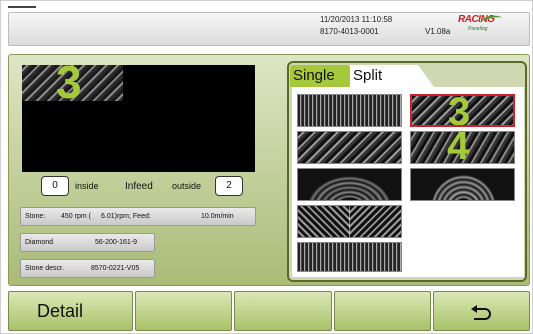 The image size is (533, 334). What do you see at coordinates (87, 268) in the screenshot?
I see `stone-descr-row: Stone descr. 8570-0221-V05` at bounding box center [87, 268].